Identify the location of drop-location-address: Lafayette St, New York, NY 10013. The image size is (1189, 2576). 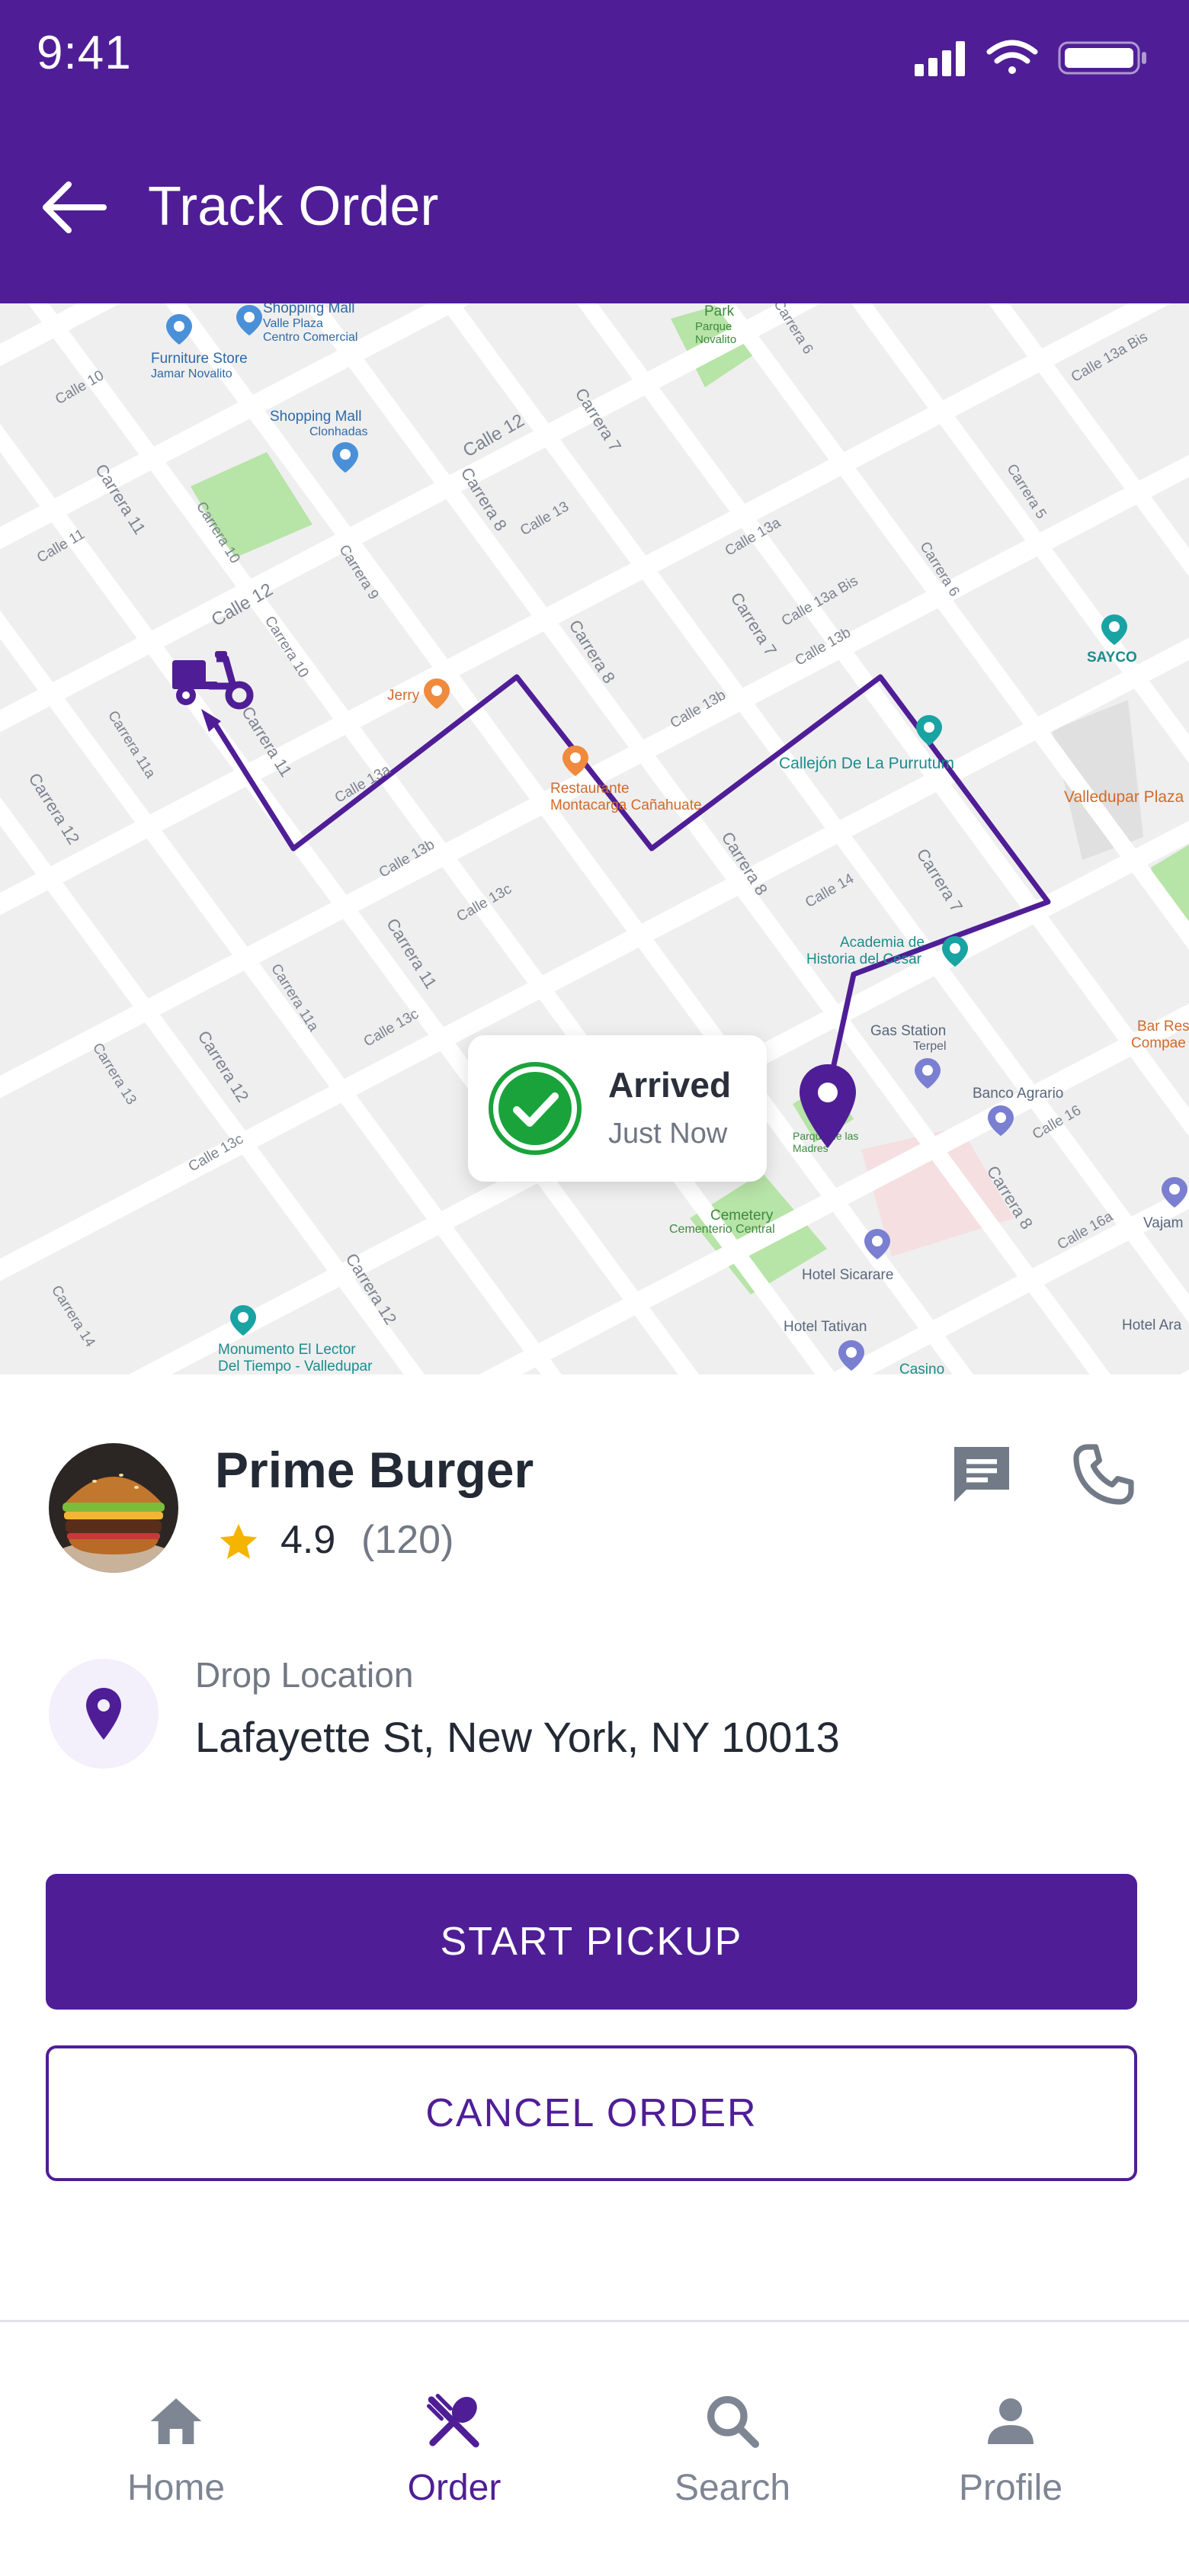
(517, 1737).